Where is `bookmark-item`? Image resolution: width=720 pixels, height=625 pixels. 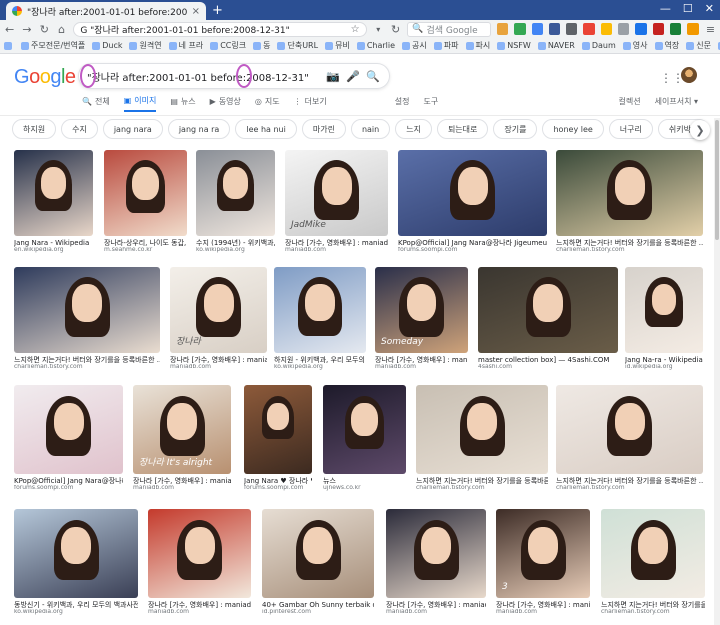
bookmark-item is located at coordinates (9, 45).